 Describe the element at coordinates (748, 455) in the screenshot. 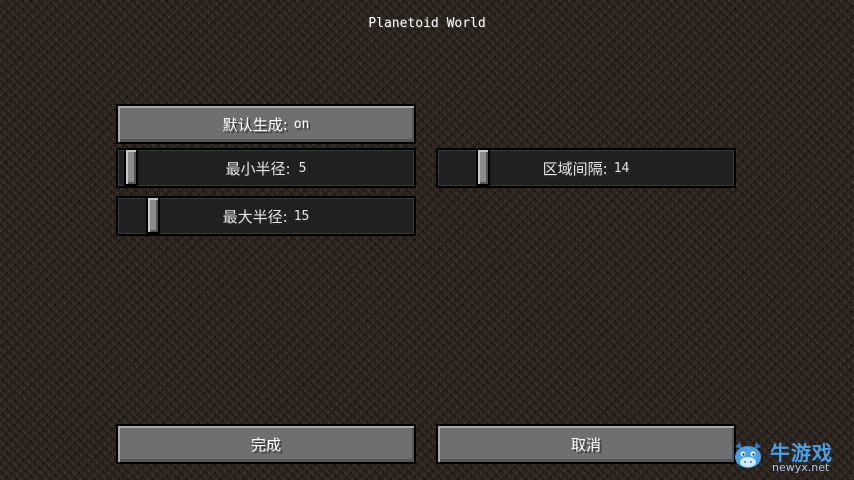

I see `cartoon-bull-logo-icon` at that location.